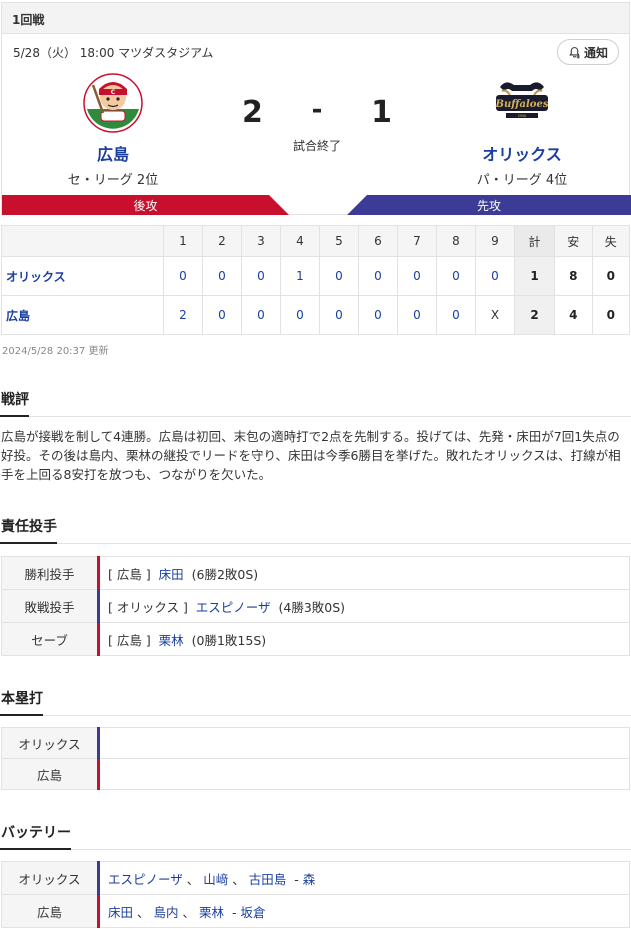 This screenshot has width=631, height=929. What do you see at coordinates (363, 911) in the screenshot?
I see `battery-cell: 床田 、 島内 、 栗林 - 坂倉` at bounding box center [363, 911].